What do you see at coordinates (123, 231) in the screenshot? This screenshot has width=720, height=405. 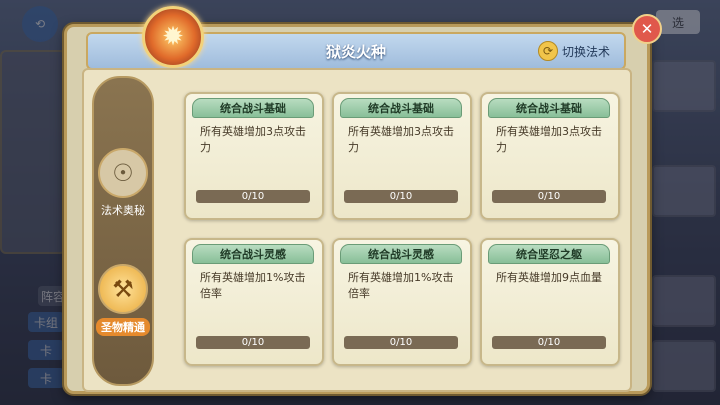 I see `side-nav: ☉ 法术奥秘 ⚒ 圣物精通` at bounding box center [123, 231].